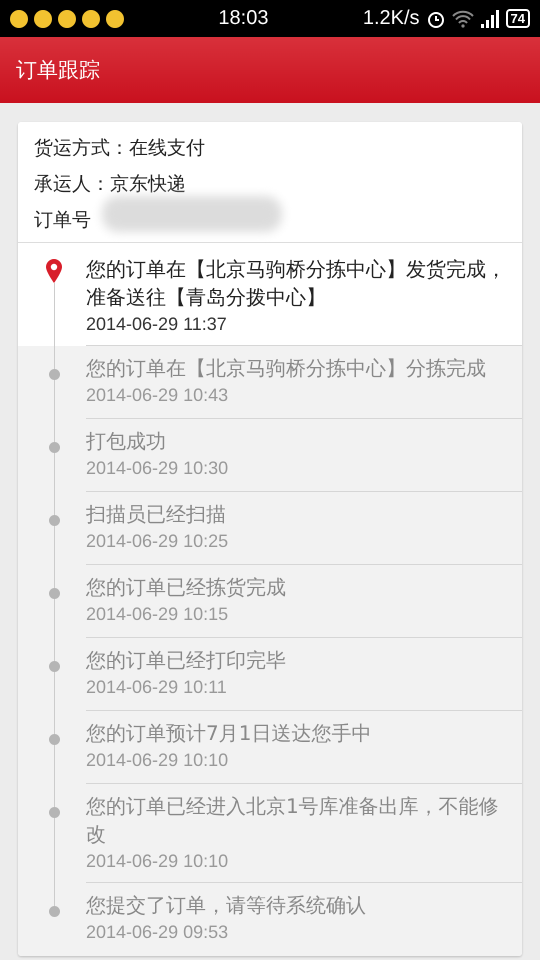 The width and height of the screenshot is (540, 960). I want to click on wifi-icon, so click(463, 19).